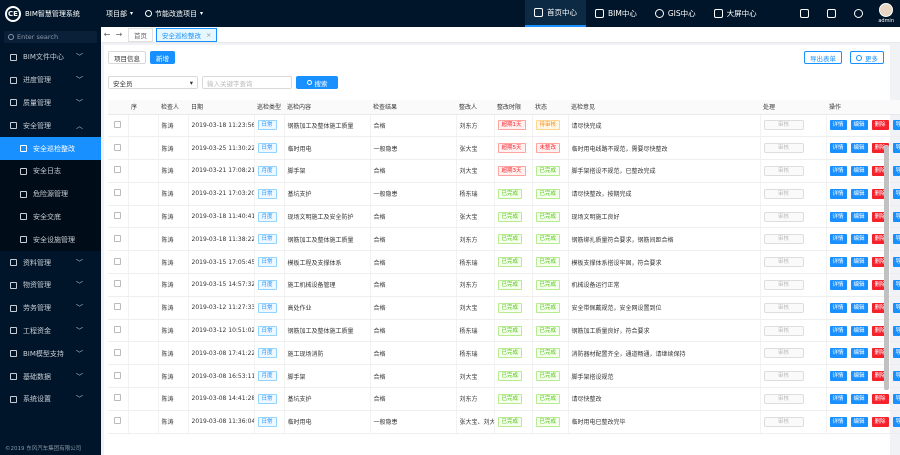 This screenshot has height=455, width=900. I want to click on sidebar-item: 劳务管理 ﹀, so click(50, 308).